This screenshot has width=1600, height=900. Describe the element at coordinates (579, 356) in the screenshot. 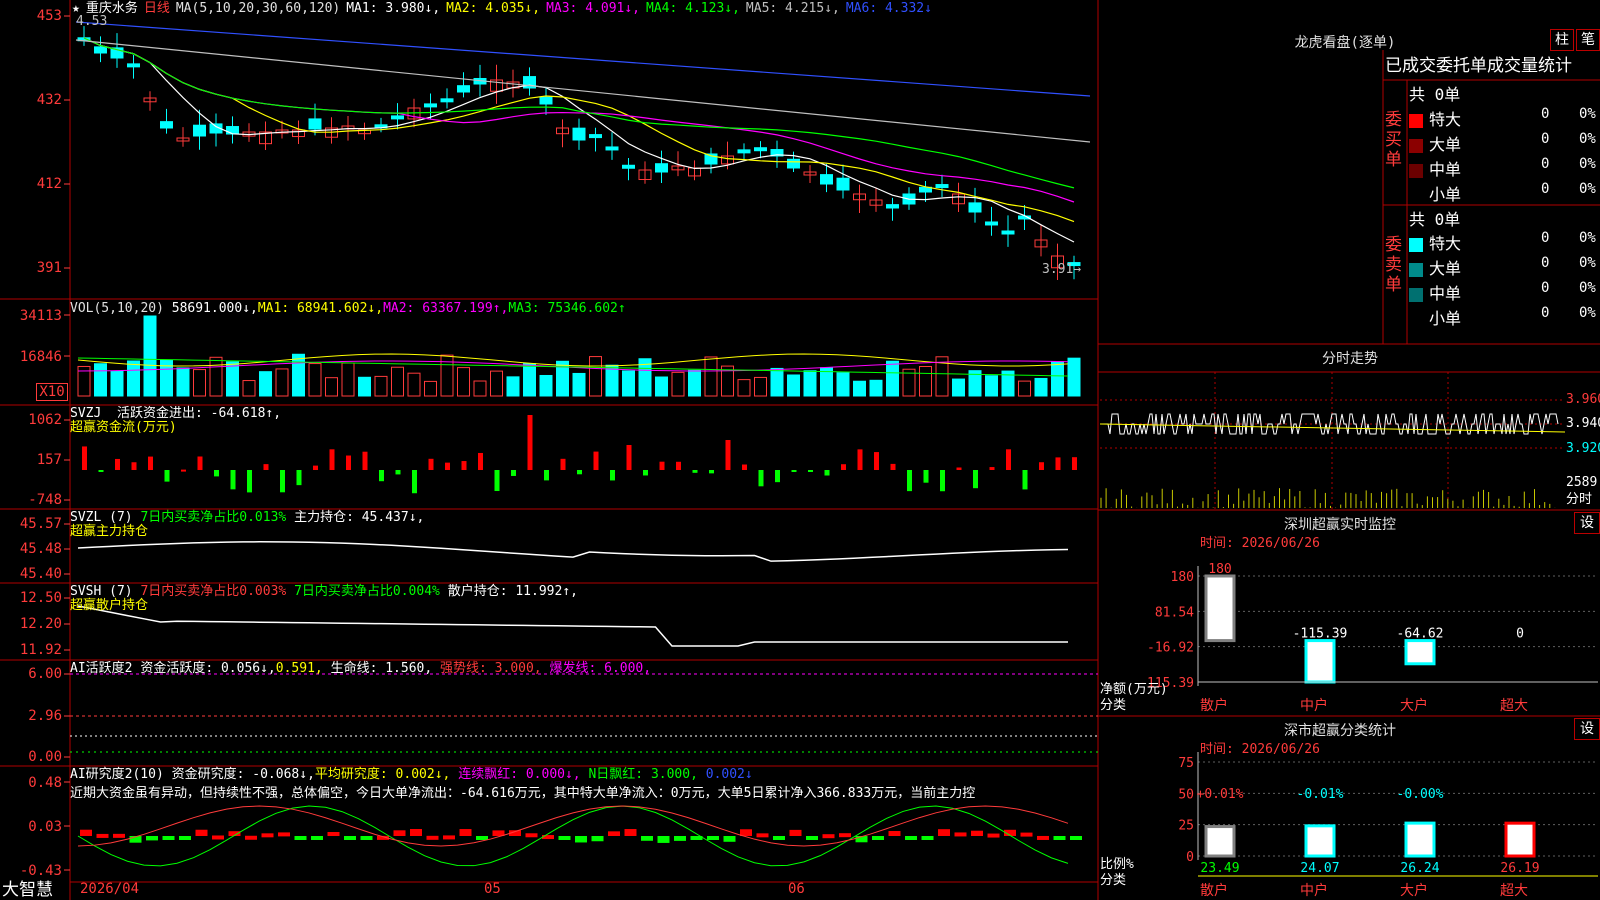

I see `volume-bars` at that location.